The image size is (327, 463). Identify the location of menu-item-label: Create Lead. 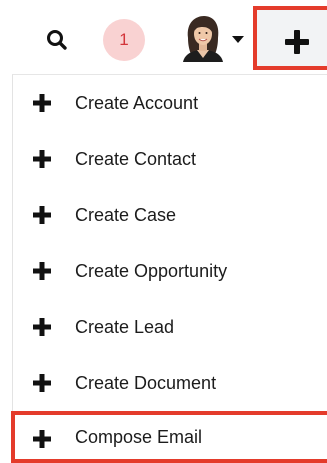
(125, 327).